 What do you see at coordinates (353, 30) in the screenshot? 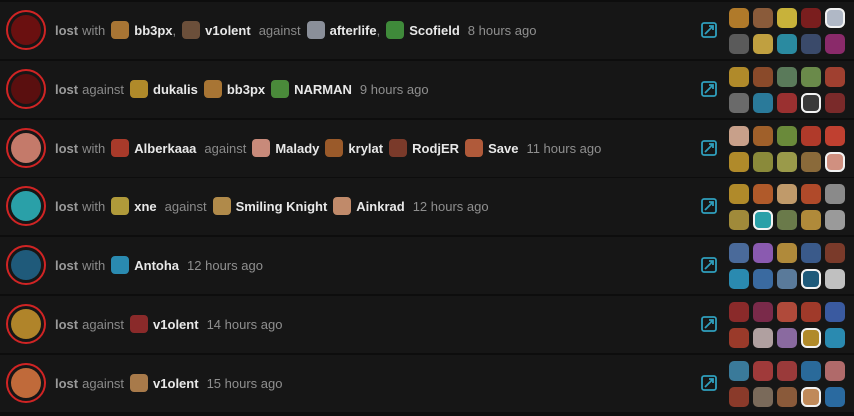
I see `player-name-link: afterlife` at bounding box center [353, 30].